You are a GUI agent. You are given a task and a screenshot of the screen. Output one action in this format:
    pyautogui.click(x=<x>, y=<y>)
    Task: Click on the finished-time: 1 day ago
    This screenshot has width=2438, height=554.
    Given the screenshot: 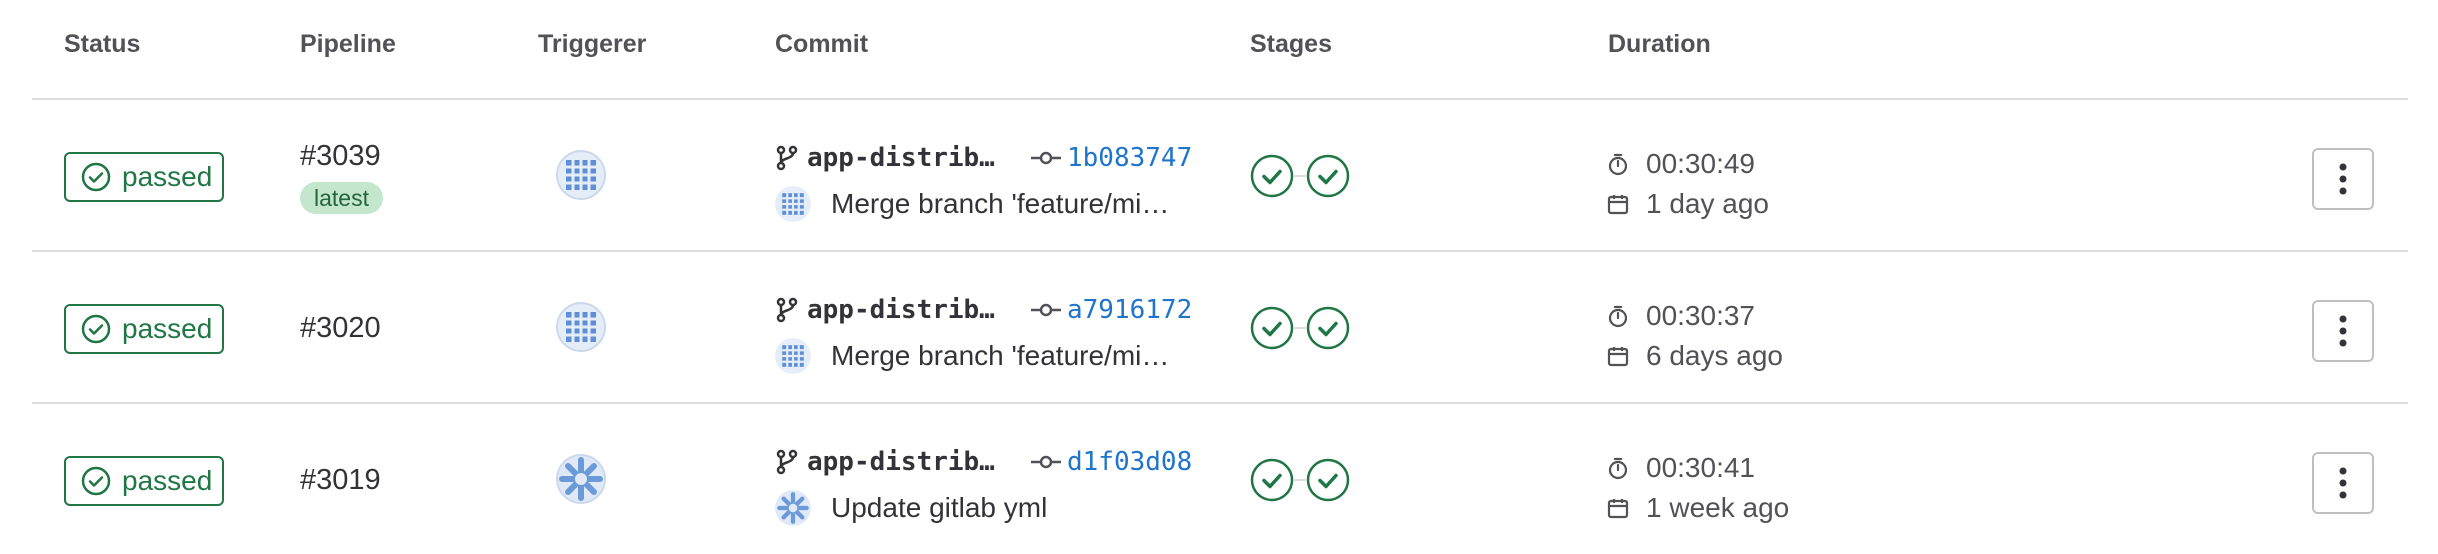 What is the action you would take?
    pyautogui.click(x=1707, y=203)
    